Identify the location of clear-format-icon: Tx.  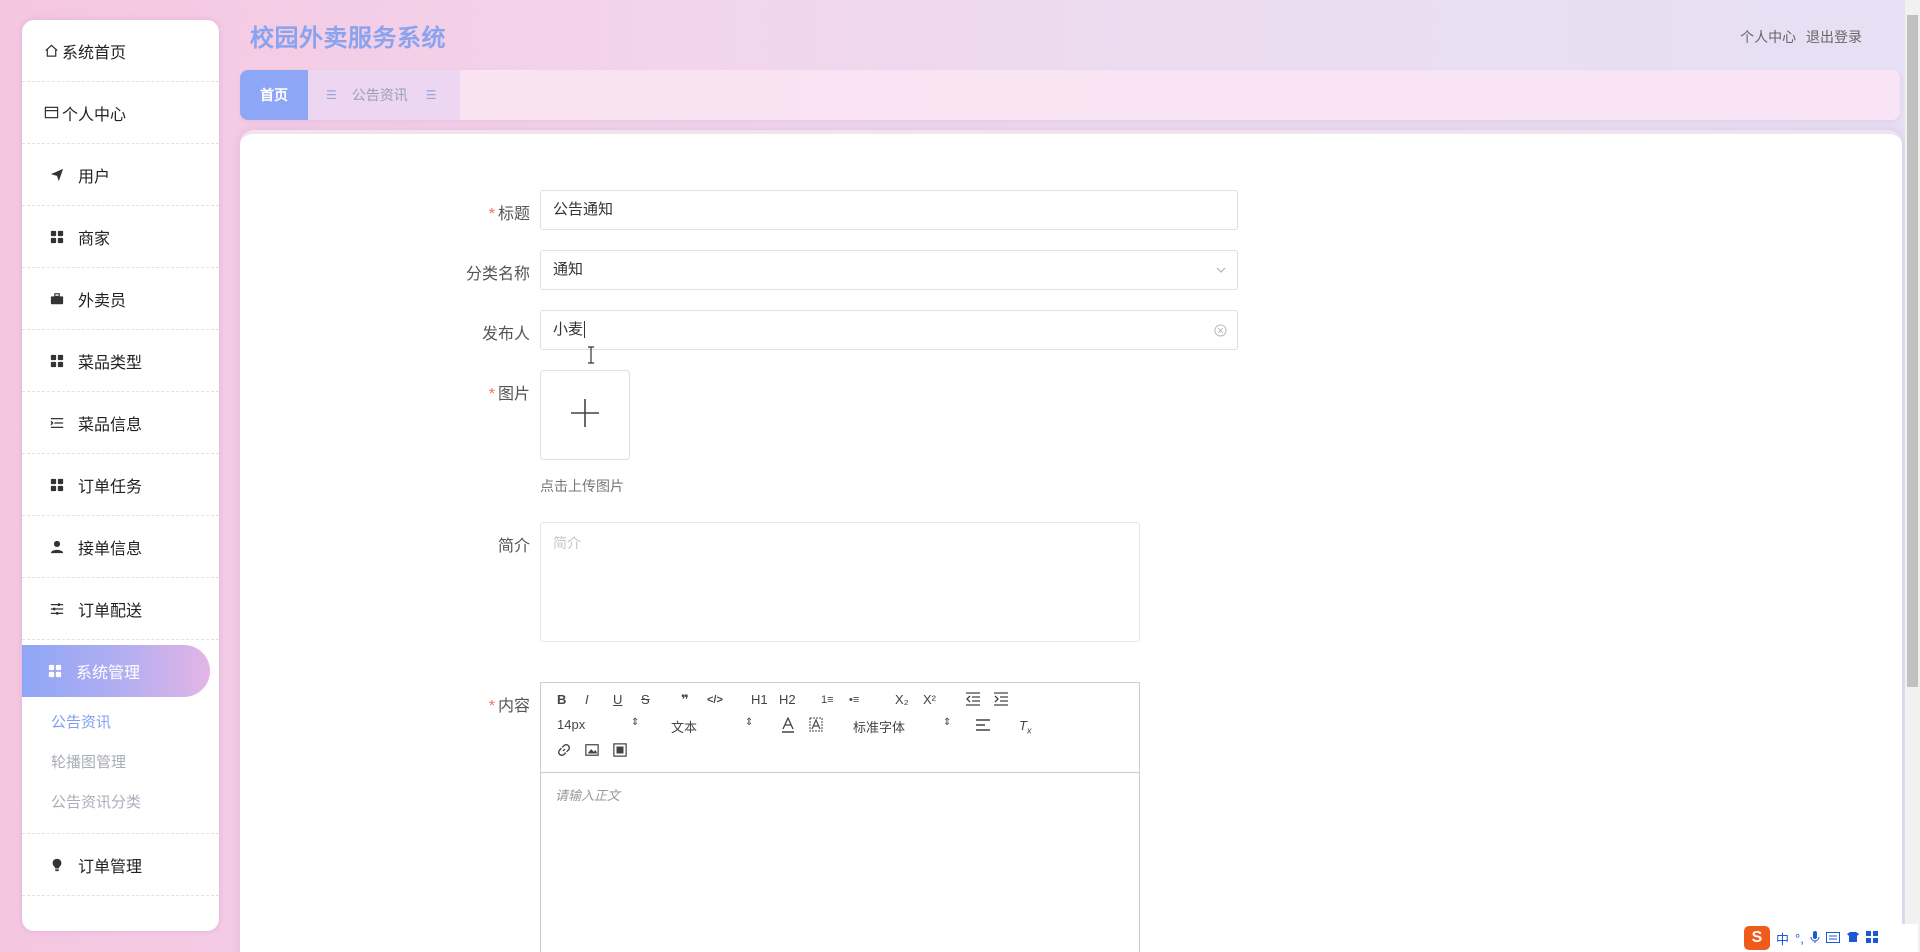
(1025, 728).